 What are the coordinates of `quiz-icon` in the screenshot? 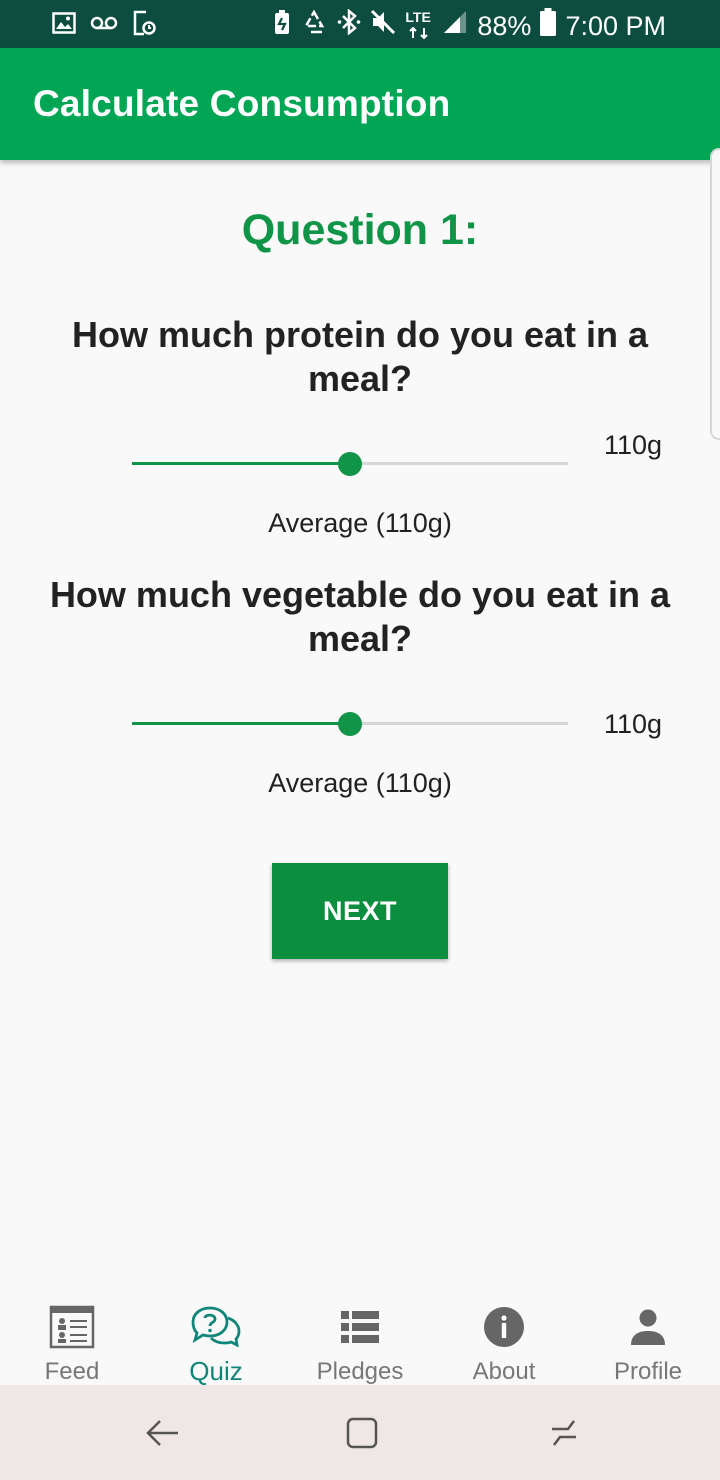 It's located at (216, 1327).